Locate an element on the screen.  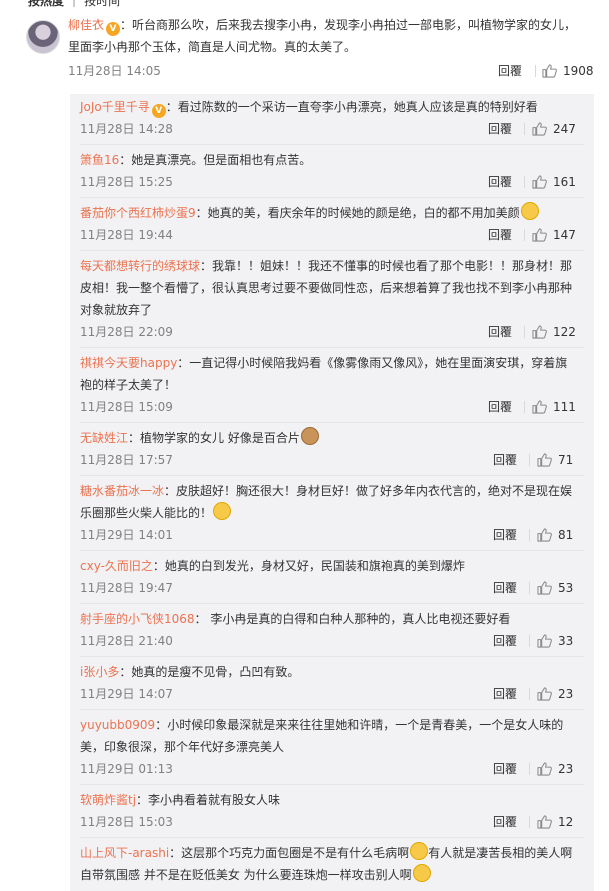
reply-username: 祺祺今天要happy is located at coordinates (128, 363).